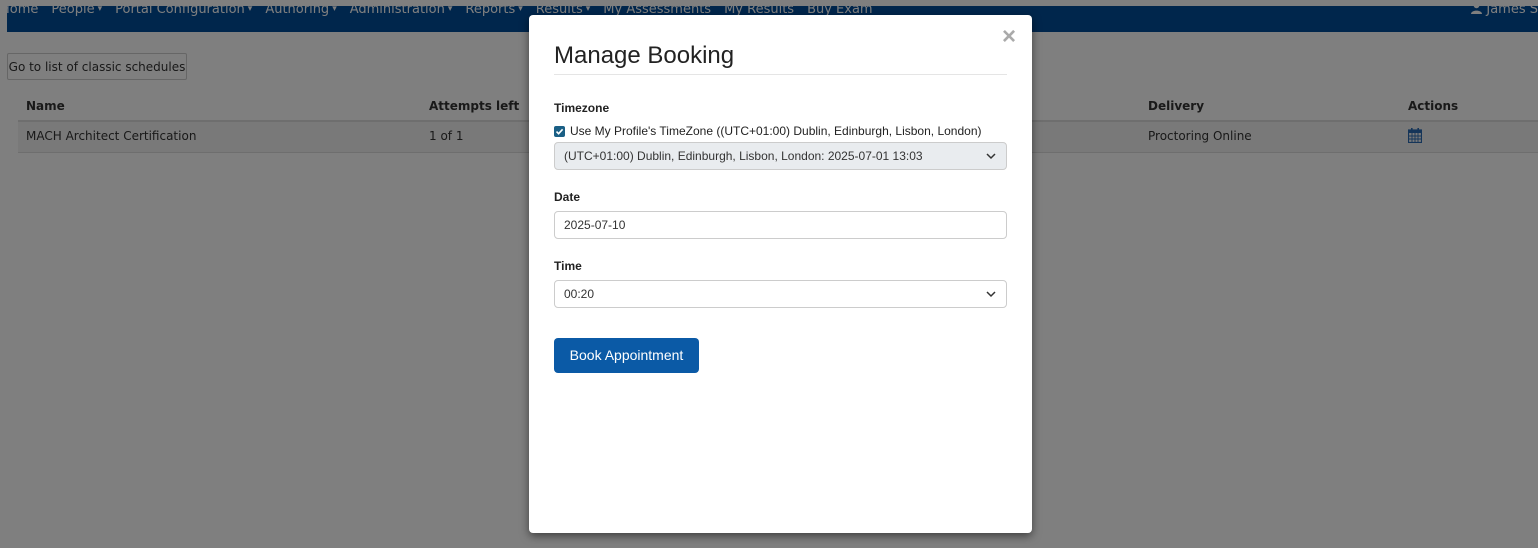 The width and height of the screenshot is (1538, 548). Describe the element at coordinates (1009, 37) in the screenshot. I see `close-icon: ×` at that location.